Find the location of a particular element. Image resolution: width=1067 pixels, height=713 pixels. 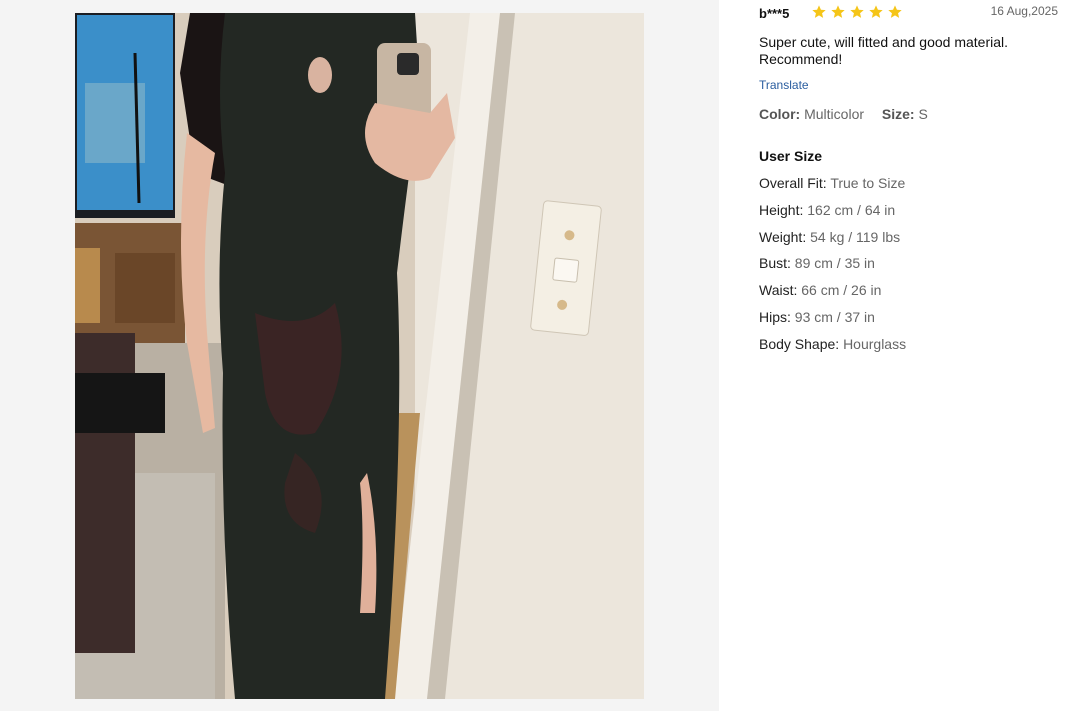

size-row-body-shape: Body Shape: Hourglass is located at coordinates (832, 349).